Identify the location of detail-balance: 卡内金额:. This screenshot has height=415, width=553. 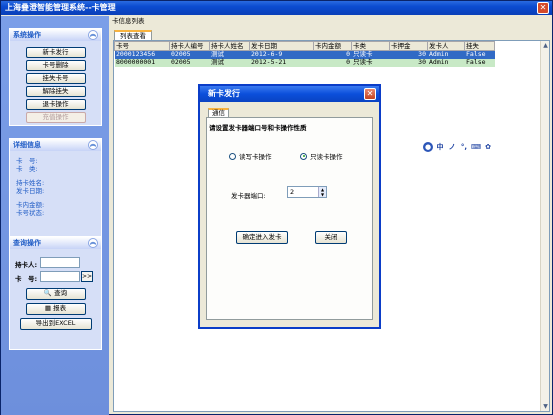
(30, 205).